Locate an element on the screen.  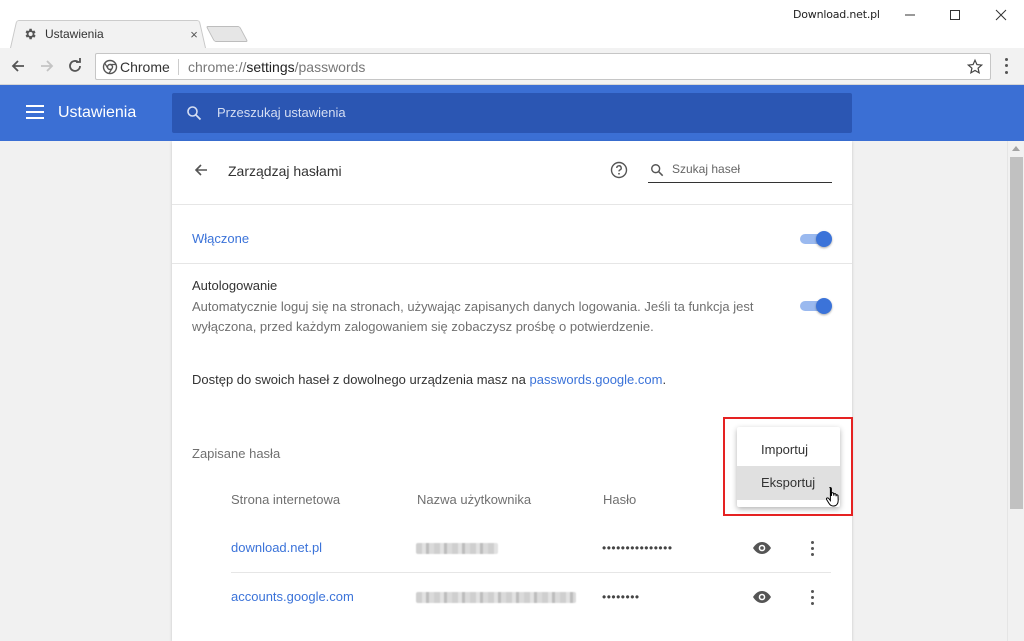
url-scheme: chrome:// is located at coordinates (217, 67).